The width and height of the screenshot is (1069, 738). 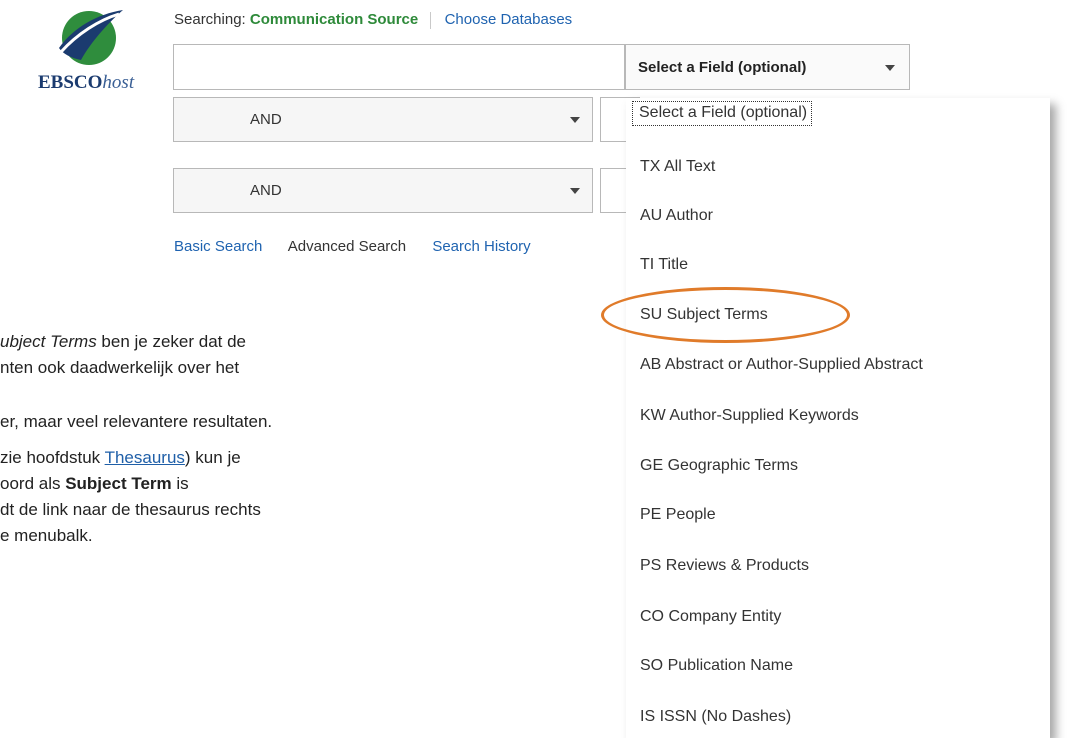 I want to click on separator, so click(x=431, y=20).